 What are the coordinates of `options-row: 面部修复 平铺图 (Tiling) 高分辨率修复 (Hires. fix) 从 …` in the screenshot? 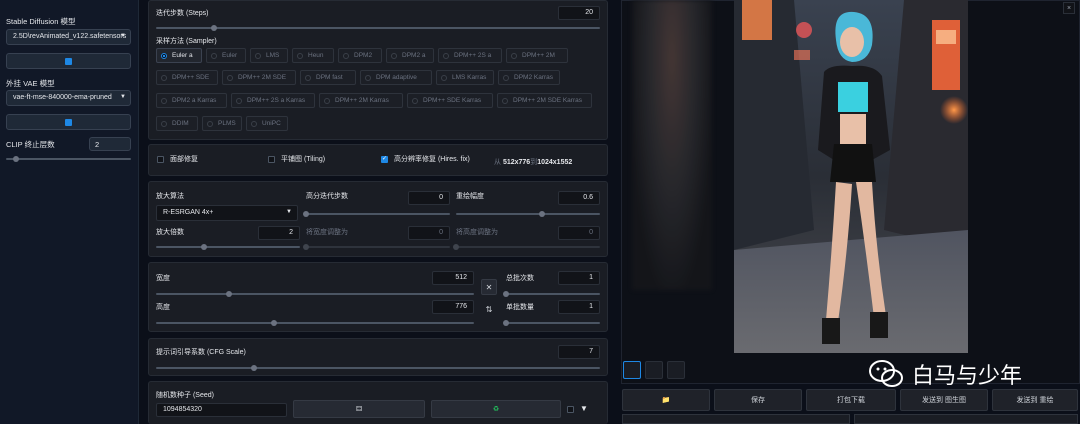 It's located at (378, 160).